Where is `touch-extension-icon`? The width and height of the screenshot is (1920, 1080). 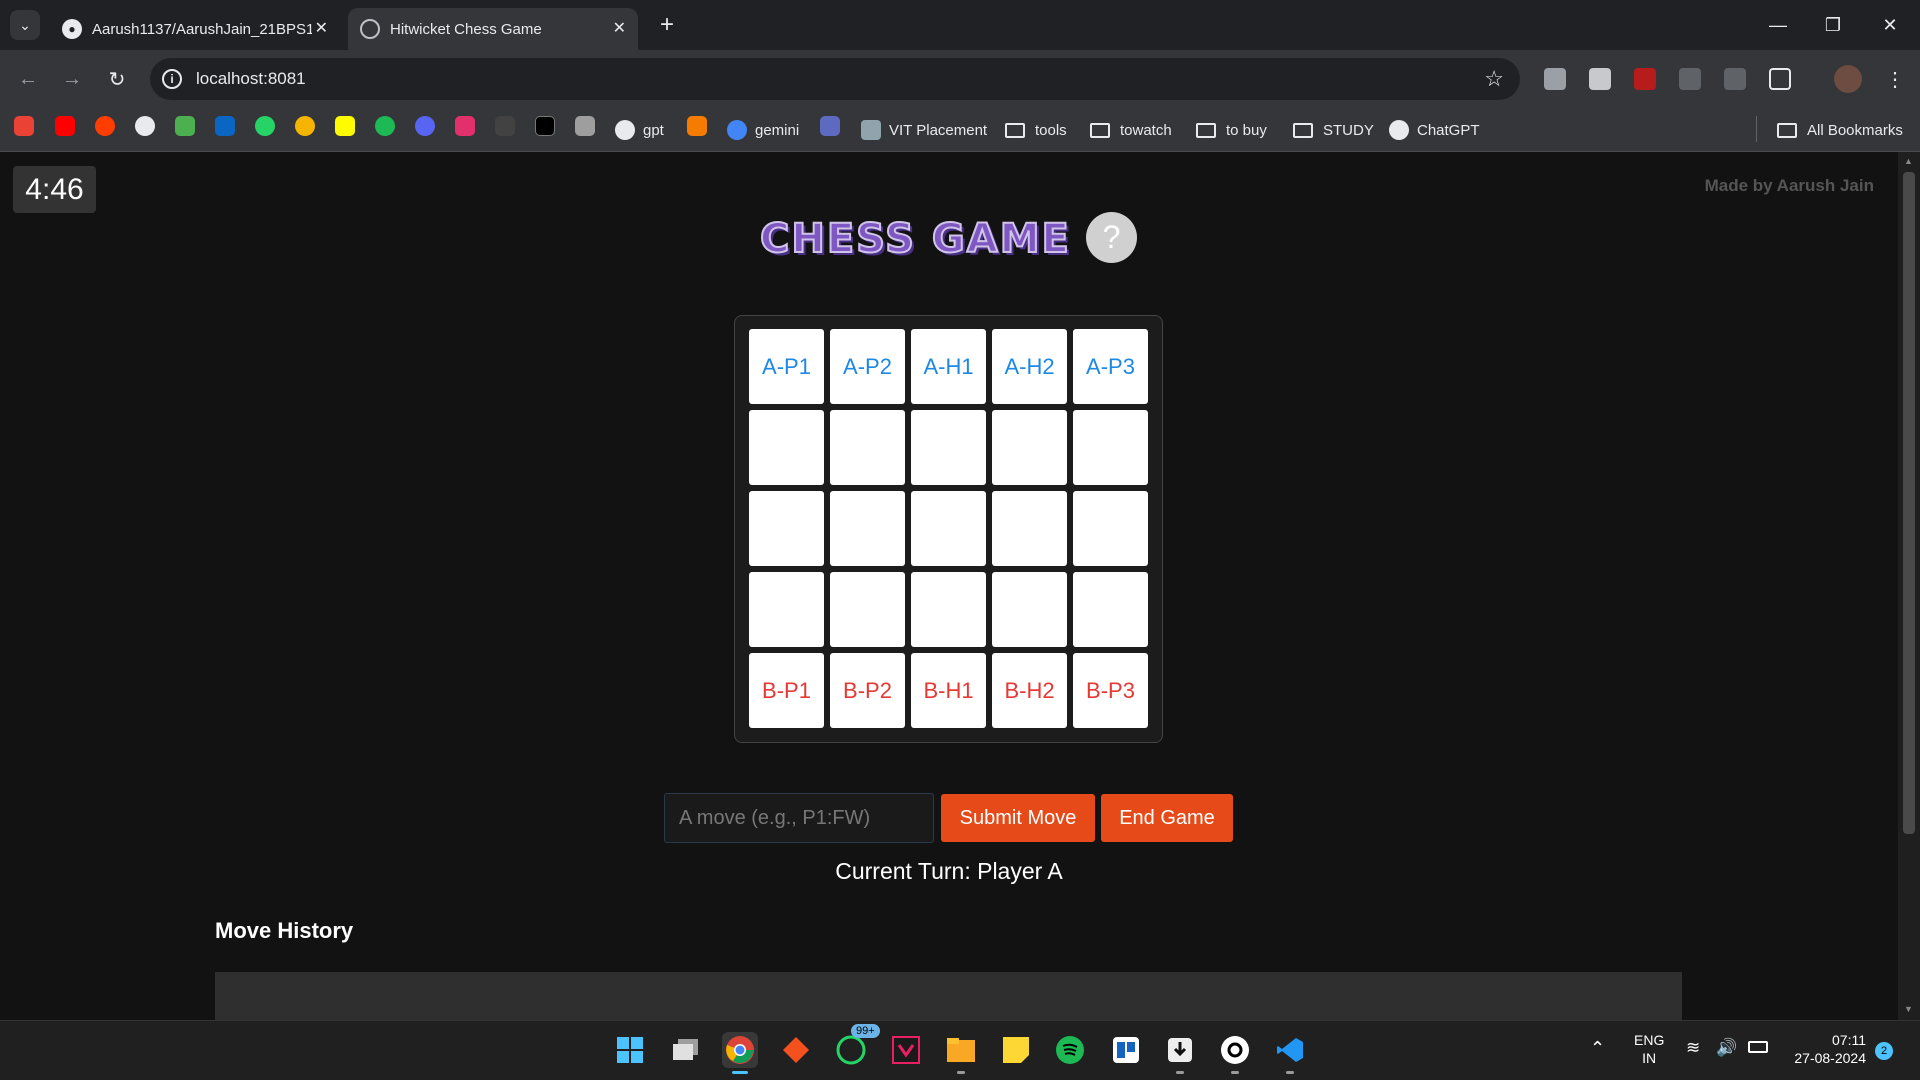
touch-extension-icon is located at coordinates (1600, 79).